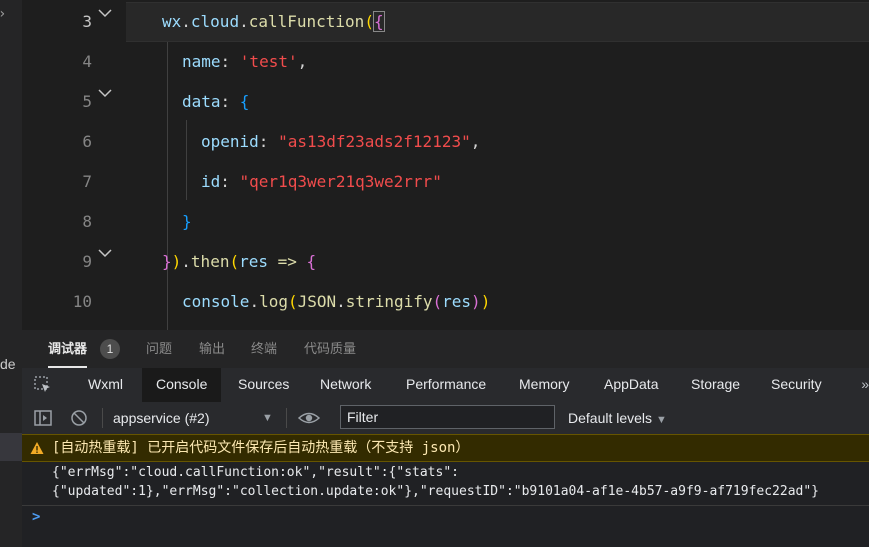 The image size is (869, 547). I want to click on tab-wxml: Wxml, so click(105, 385).